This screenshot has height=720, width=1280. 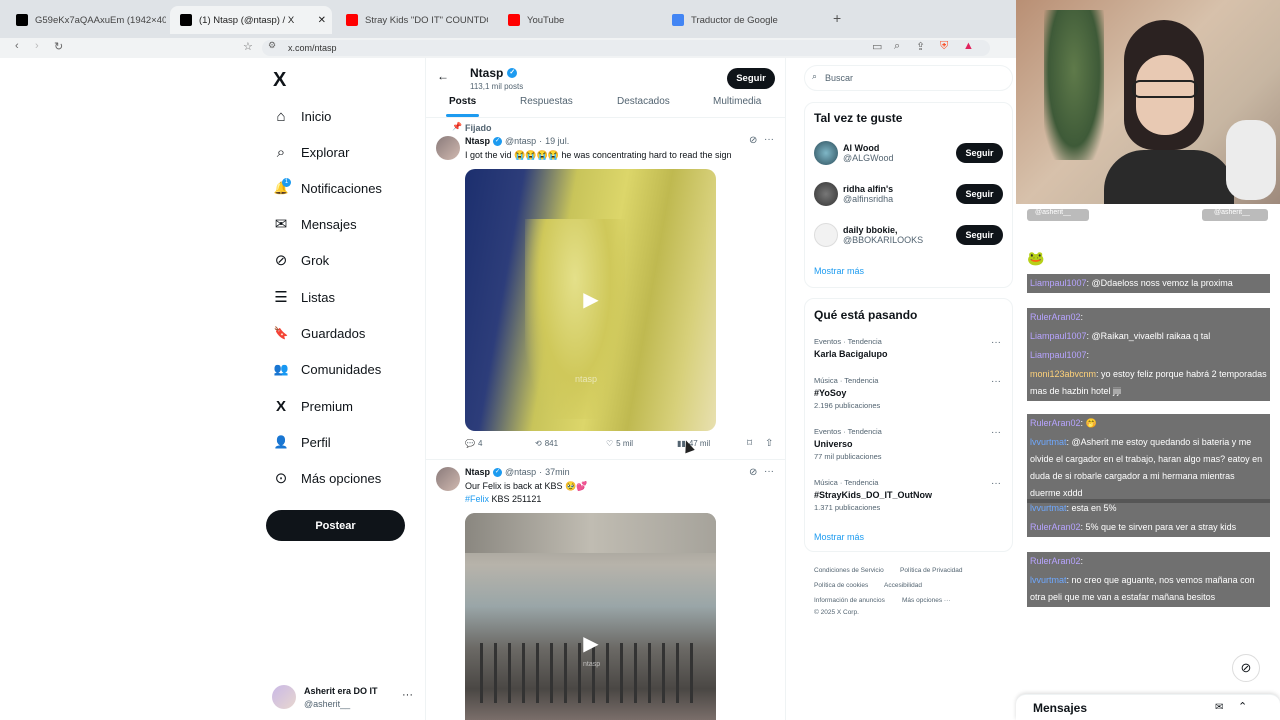 What do you see at coordinates (311, 152) in the screenshot?
I see `nav-item-explorar: ⌕ Explorar` at bounding box center [311, 152].